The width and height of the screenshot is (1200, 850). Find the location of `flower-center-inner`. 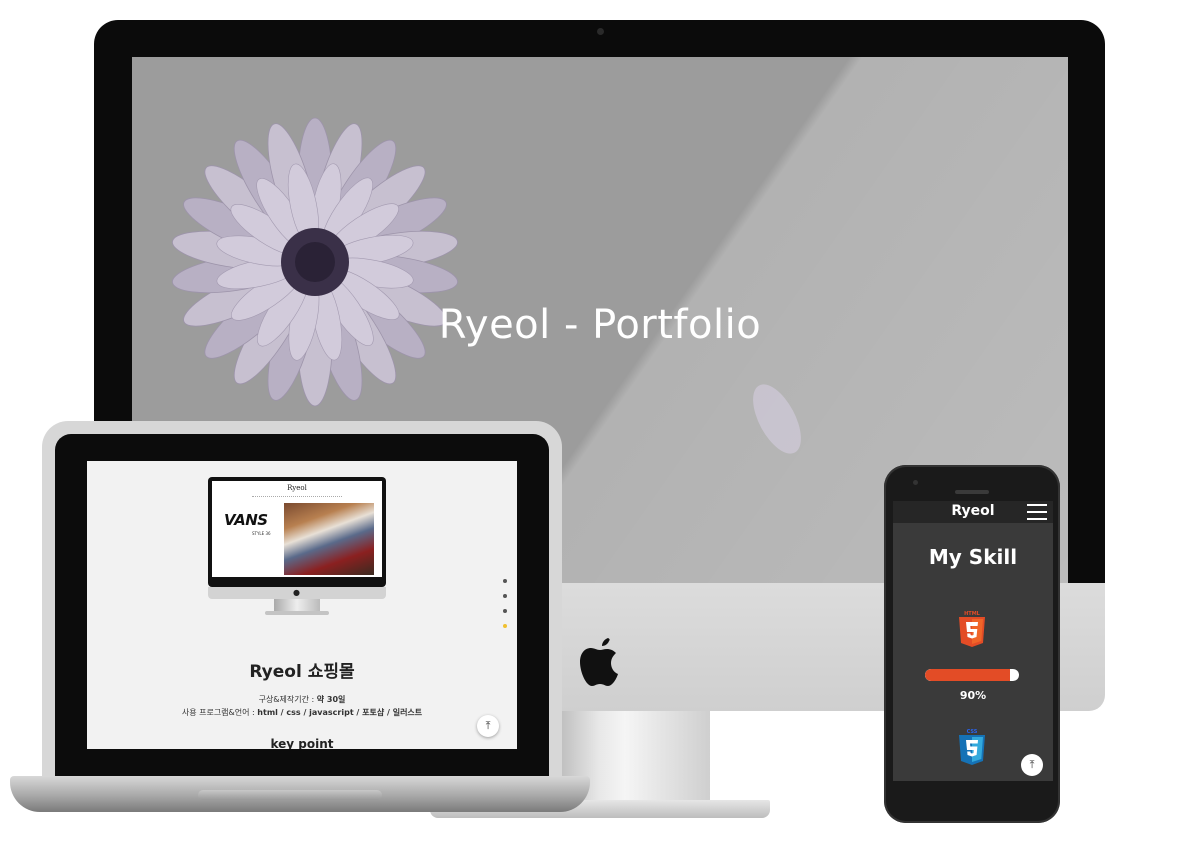

flower-center-inner is located at coordinates (315, 262).